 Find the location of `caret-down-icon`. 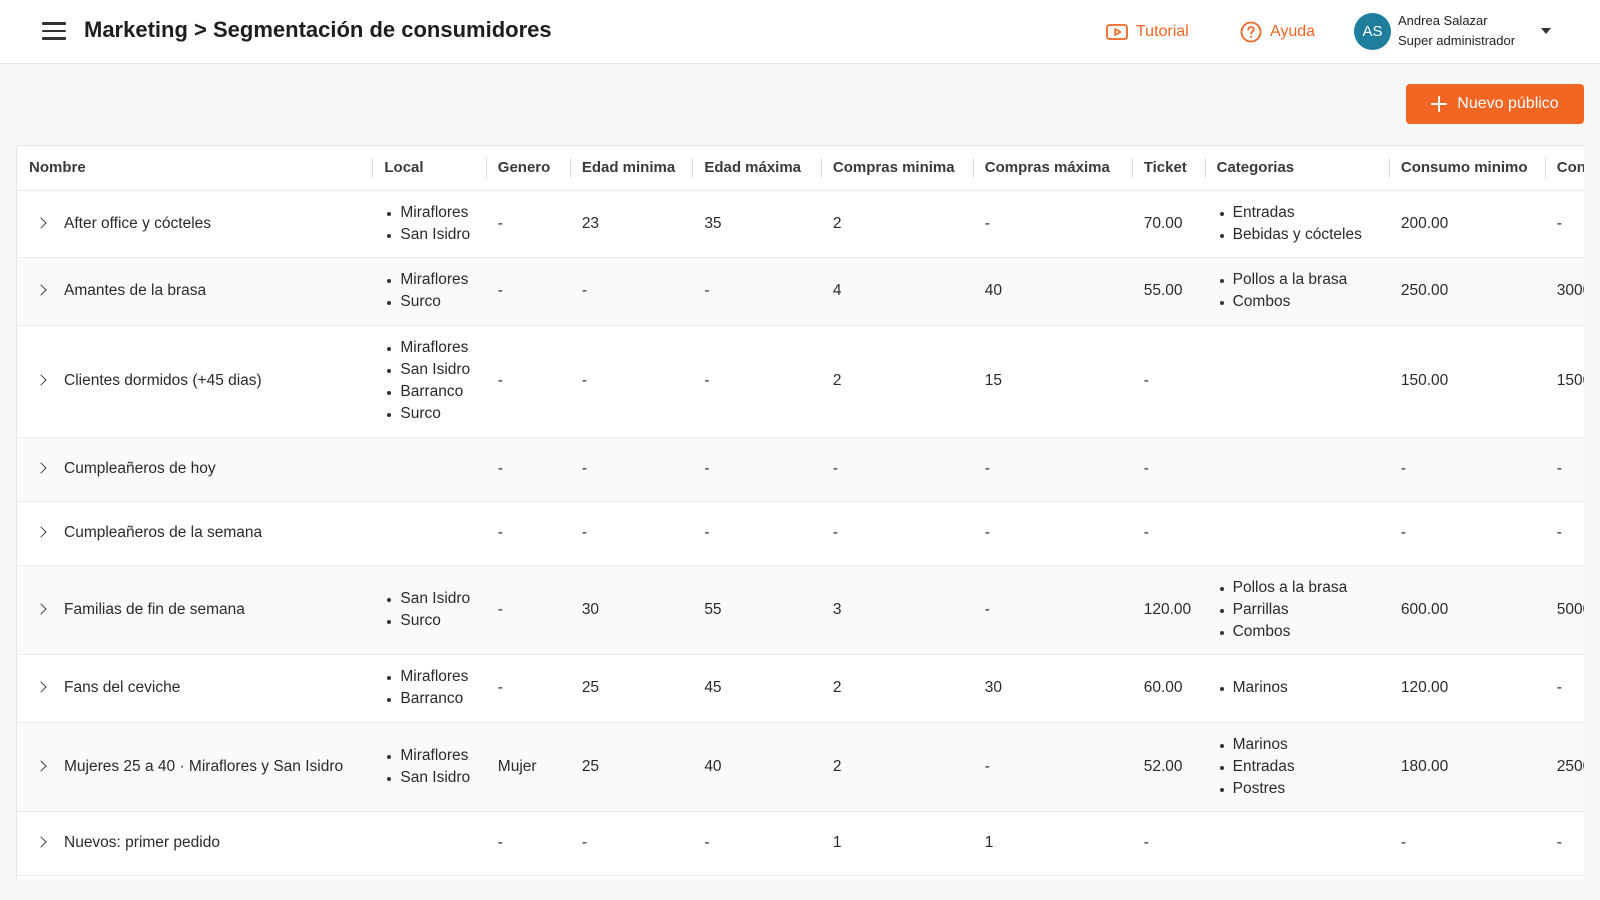

caret-down-icon is located at coordinates (1546, 31).